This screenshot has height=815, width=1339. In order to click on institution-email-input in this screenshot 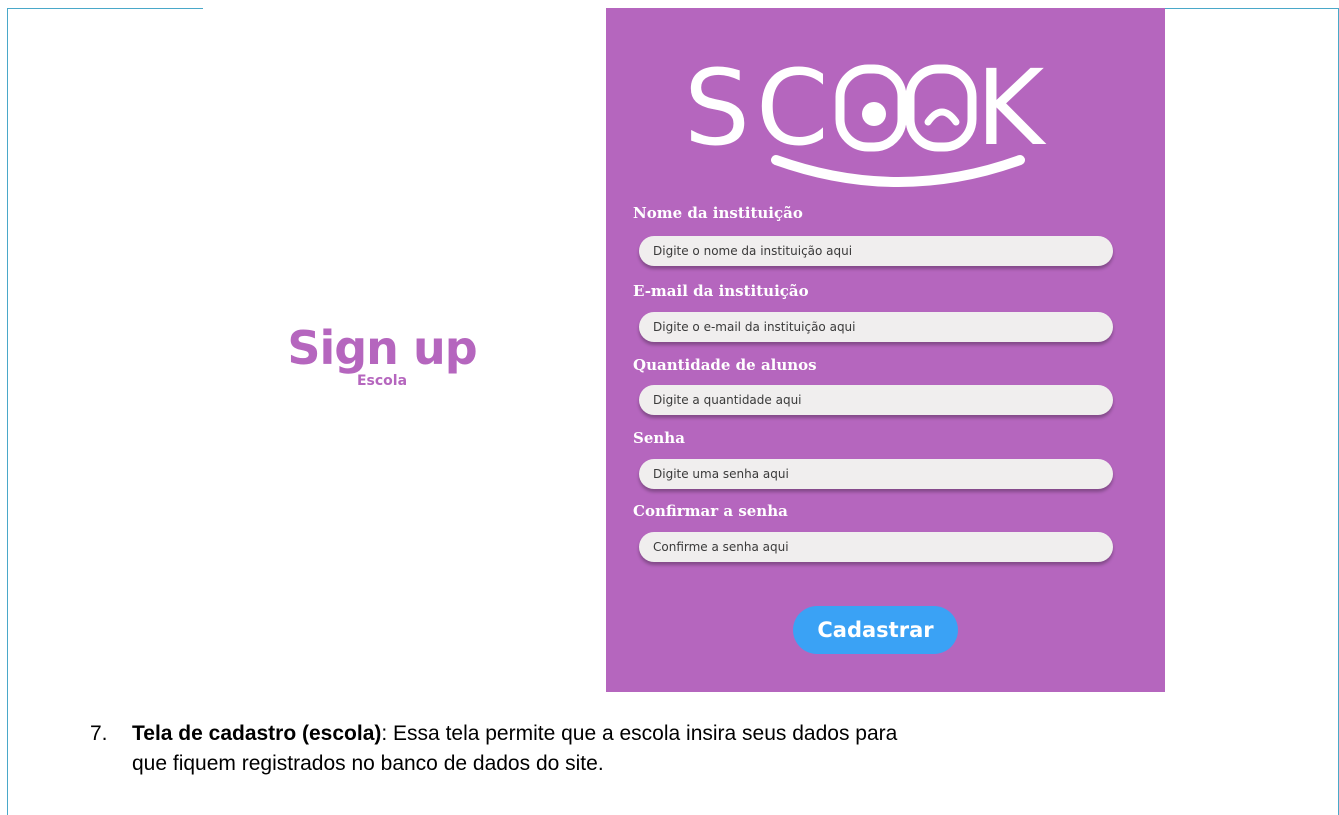, I will do `click(876, 327)`.